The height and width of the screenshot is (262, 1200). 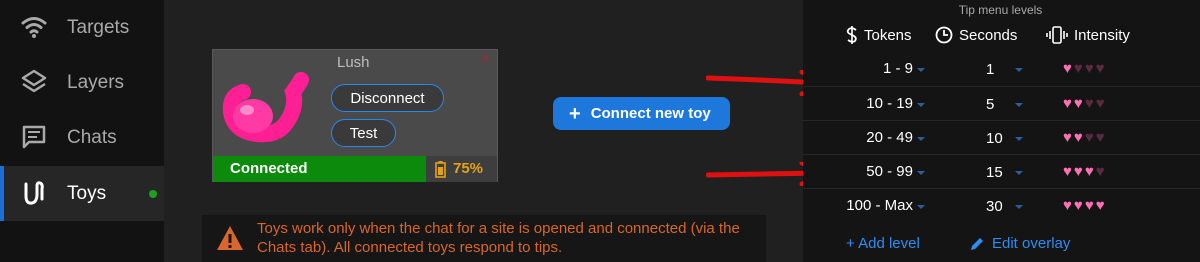 I want to click on seconds-header: Seconds, so click(x=976, y=35).